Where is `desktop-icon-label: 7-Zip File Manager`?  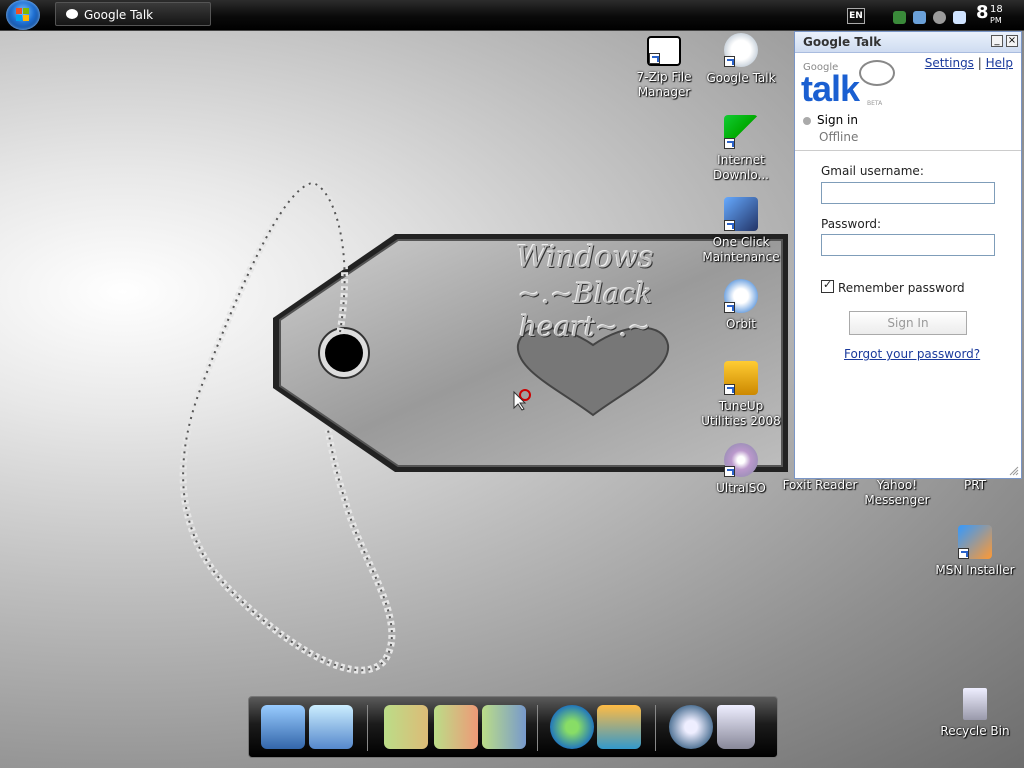
desktop-icon-label: 7-Zip File Manager is located at coordinates (664, 84).